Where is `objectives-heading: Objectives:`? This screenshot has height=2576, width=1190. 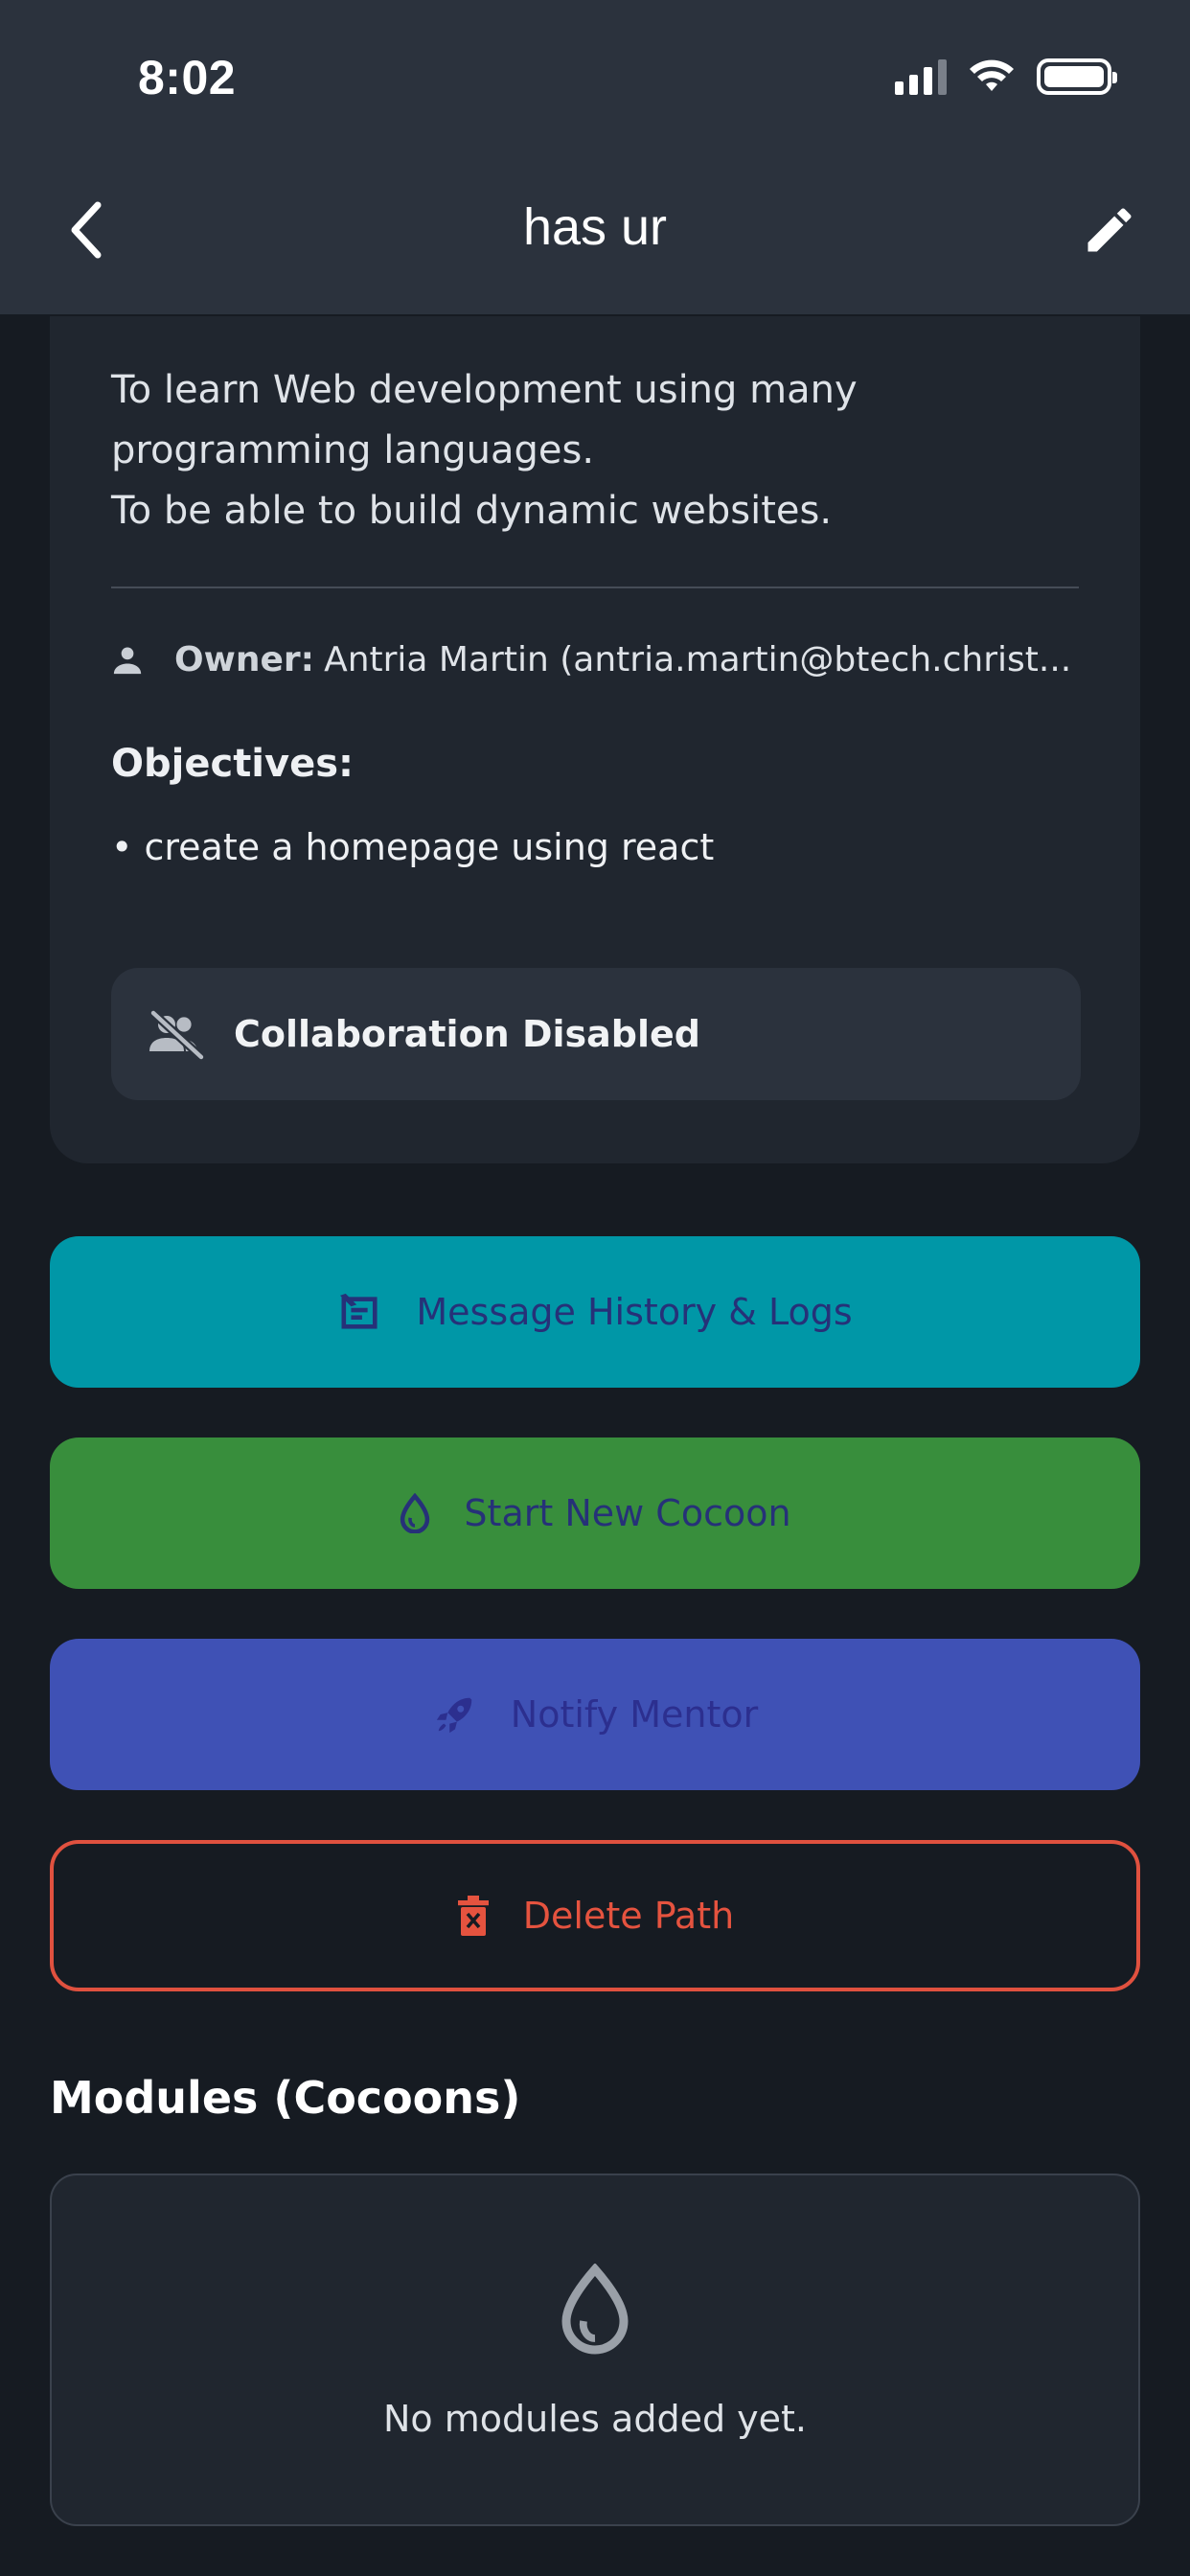
objectives-heading: Objectives: is located at coordinates (233, 764).